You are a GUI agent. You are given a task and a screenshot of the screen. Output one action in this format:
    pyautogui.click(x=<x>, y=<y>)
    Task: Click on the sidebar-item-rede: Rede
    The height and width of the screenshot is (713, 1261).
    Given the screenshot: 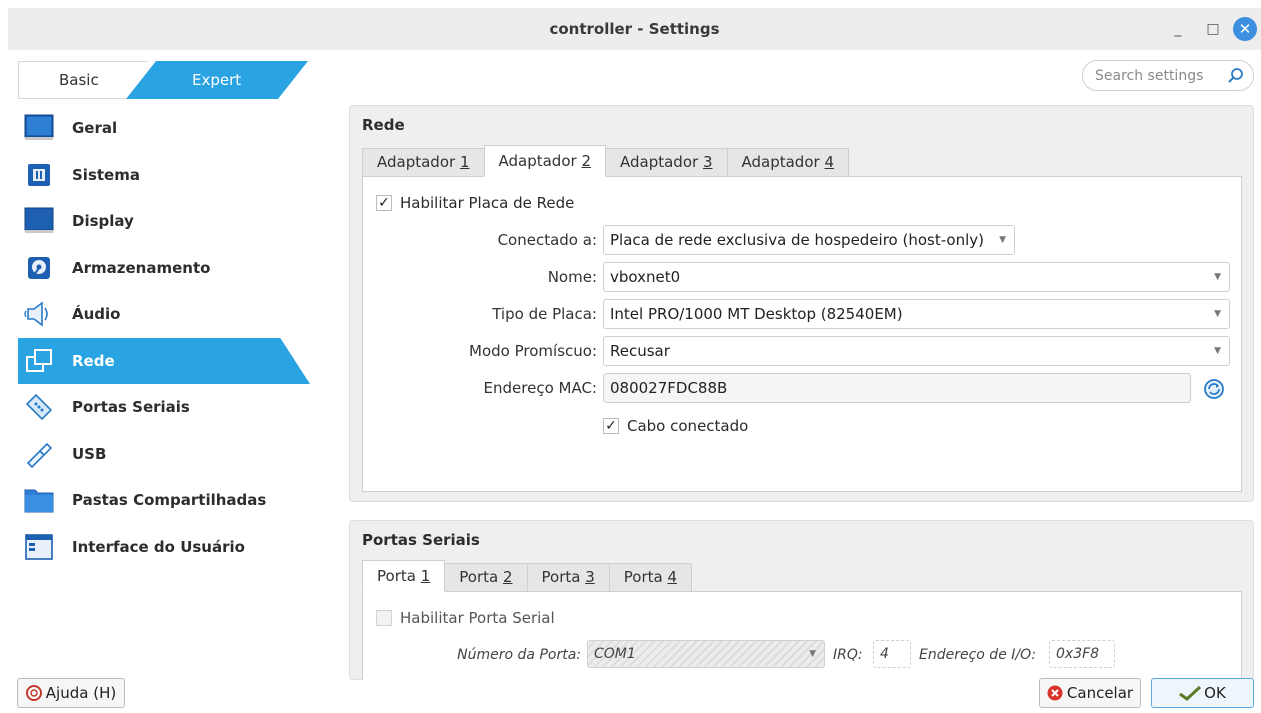 What is the action you would take?
    pyautogui.click(x=164, y=360)
    